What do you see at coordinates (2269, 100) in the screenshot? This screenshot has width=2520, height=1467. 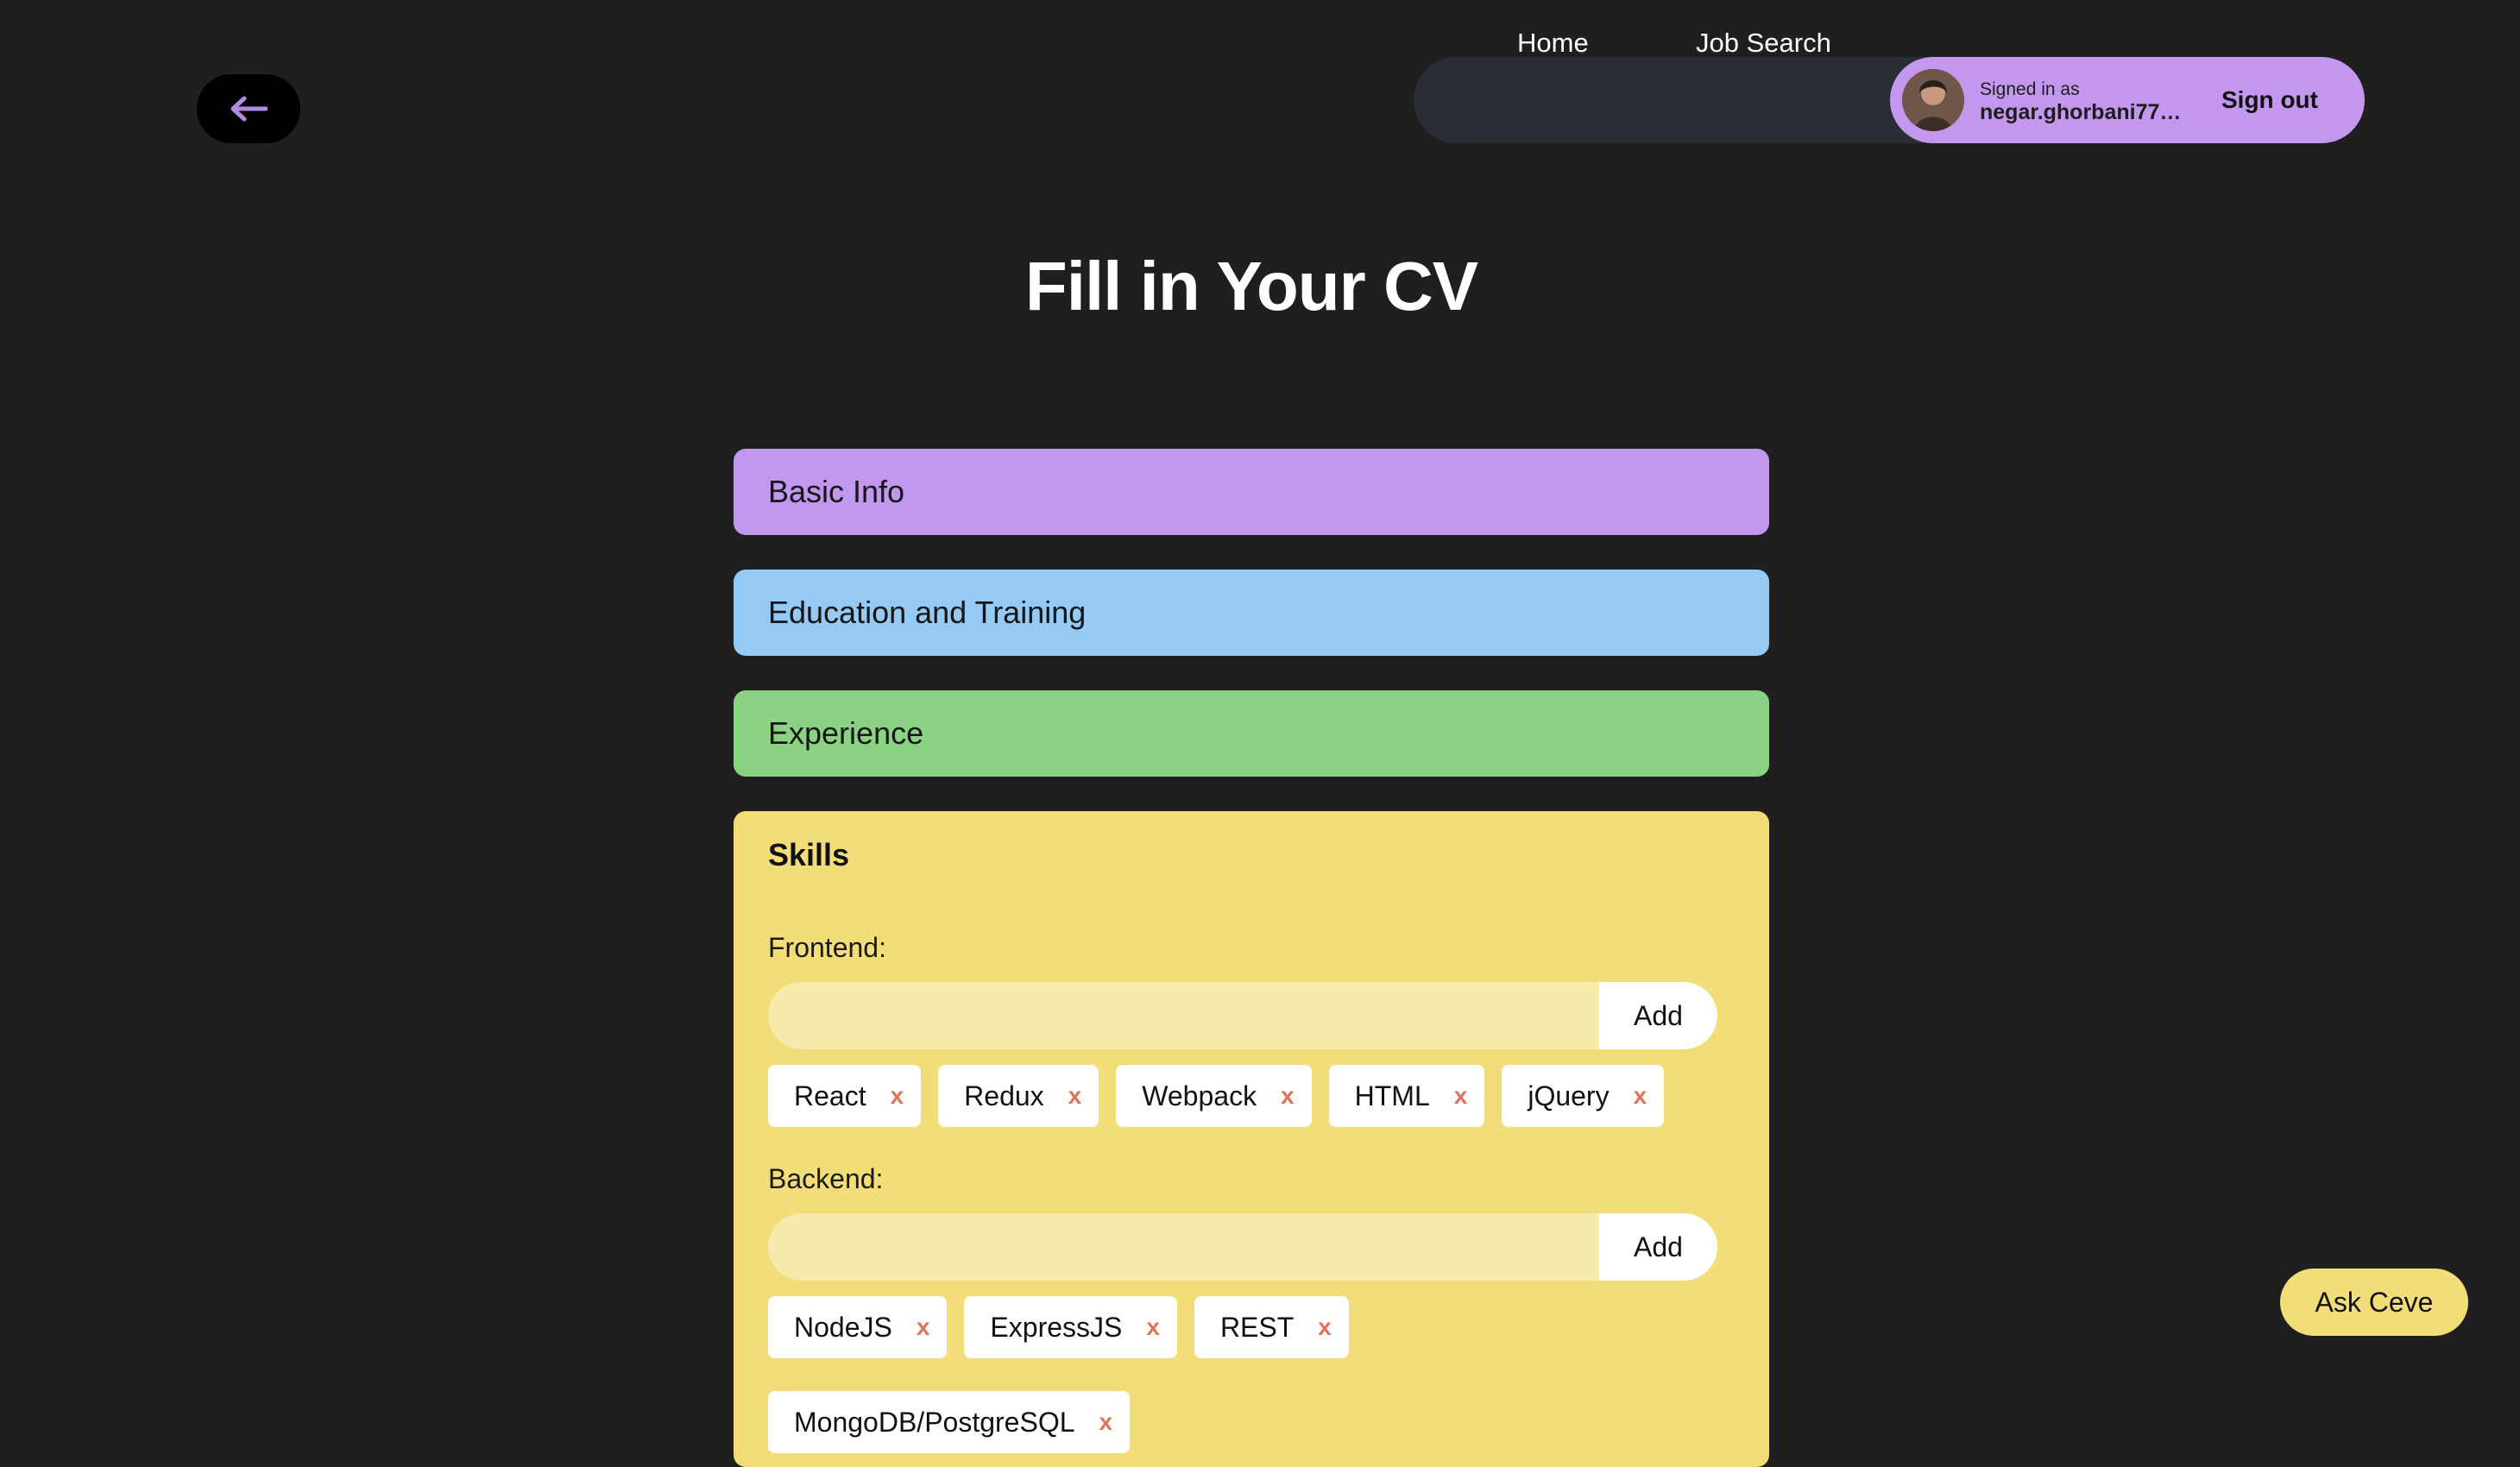 I see `sign-out-button: Sign out` at bounding box center [2269, 100].